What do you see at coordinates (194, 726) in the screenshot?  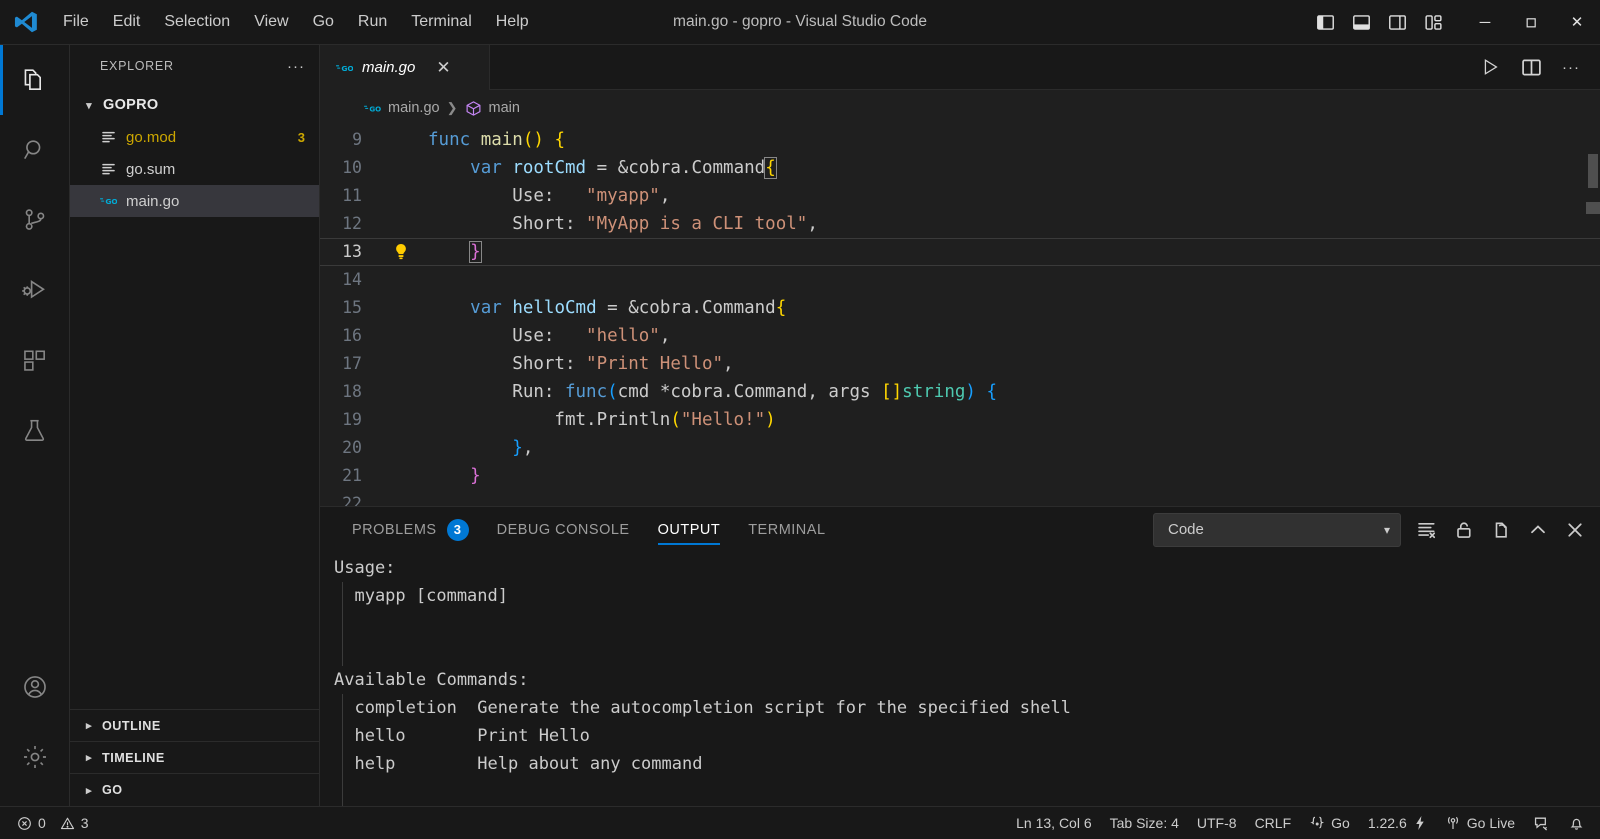 I see `sidebar-section-outline: ▸ OUTLINE` at bounding box center [194, 726].